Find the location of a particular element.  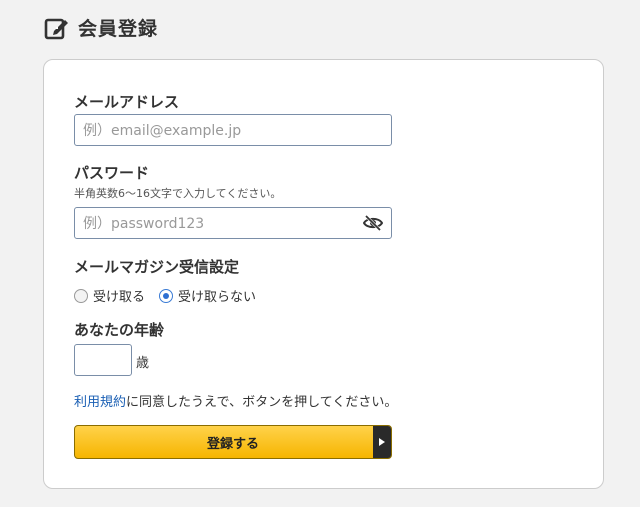

arrow-right-icon is located at coordinates (382, 442).